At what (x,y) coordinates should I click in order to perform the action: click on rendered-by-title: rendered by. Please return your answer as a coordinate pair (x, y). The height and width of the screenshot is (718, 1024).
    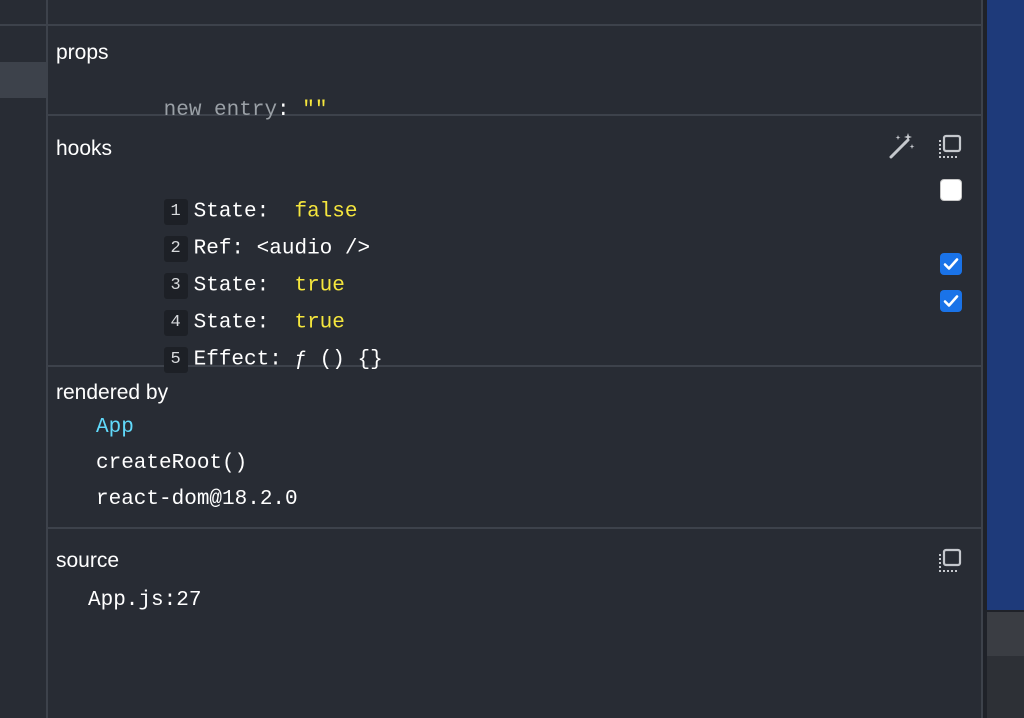
    Looking at the image, I should click on (112, 392).